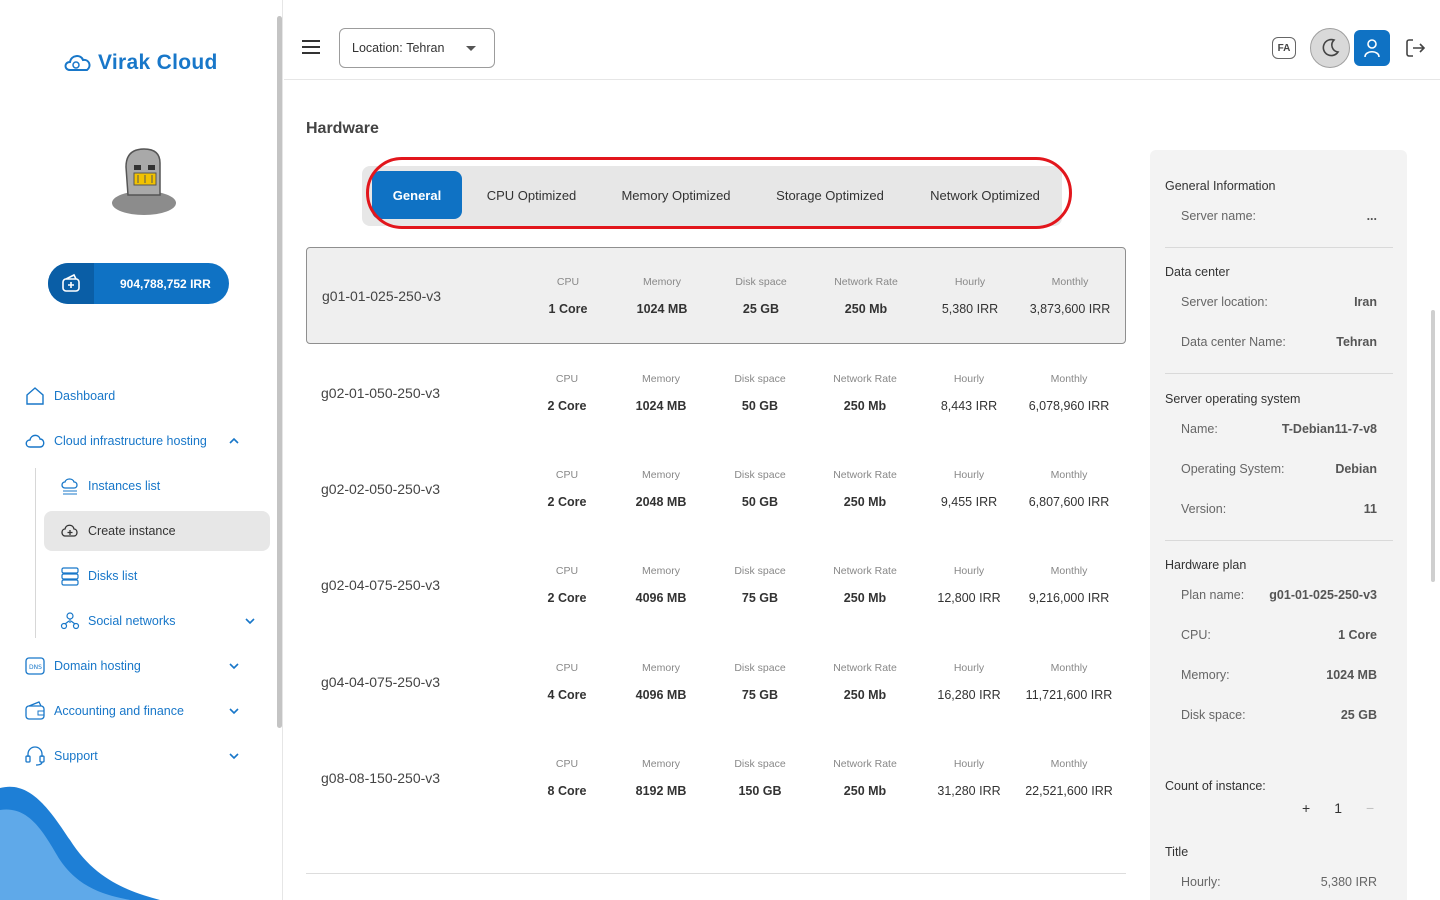  Describe the element at coordinates (1199, 429) in the screenshot. I see `label: Name:` at that location.